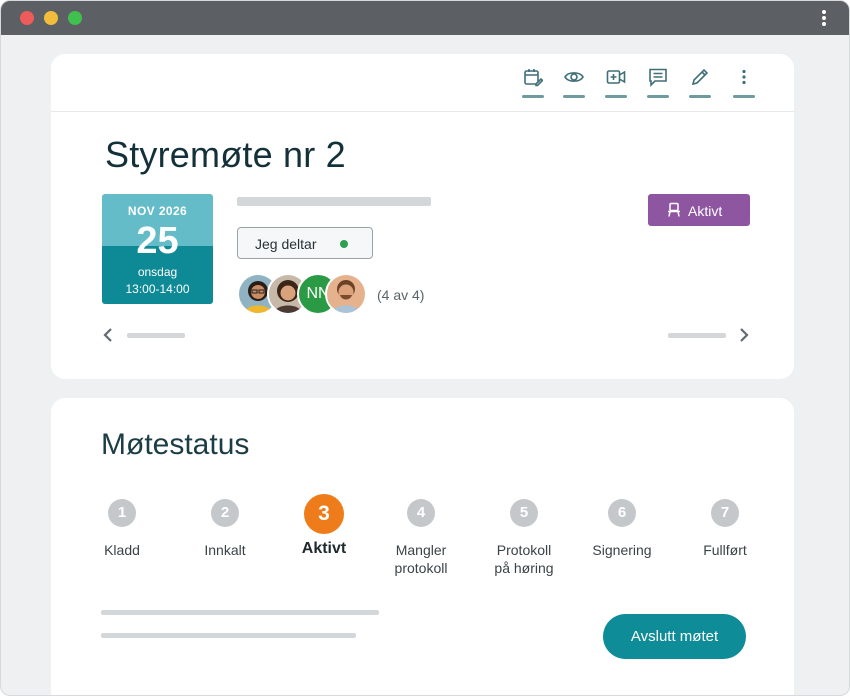 The height and width of the screenshot is (696, 850). What do you see at coordinates (705, 211) in the screenshot?
I see `status-label: Aktivt` at bounding box center [705, 211].